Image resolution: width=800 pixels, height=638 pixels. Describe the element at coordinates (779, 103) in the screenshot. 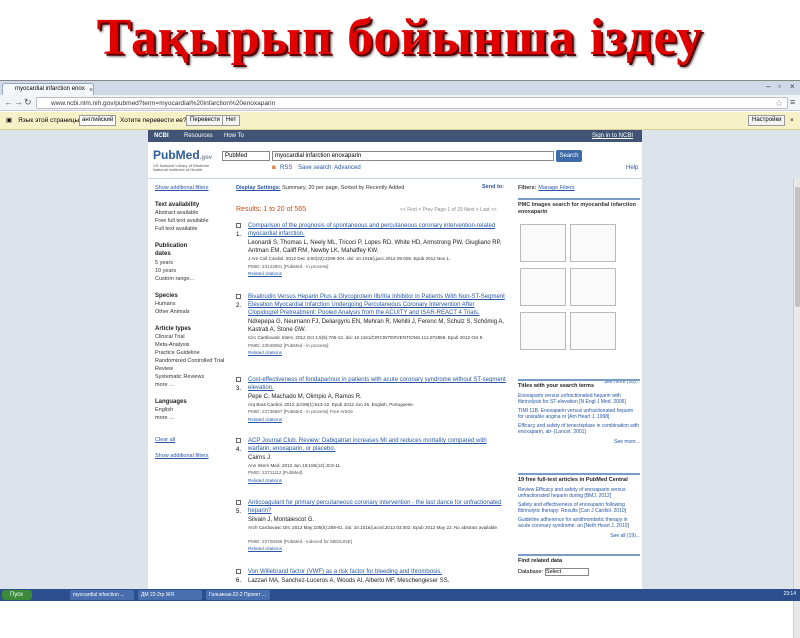

I see `bookmark-star-icon: ☆` at that location.